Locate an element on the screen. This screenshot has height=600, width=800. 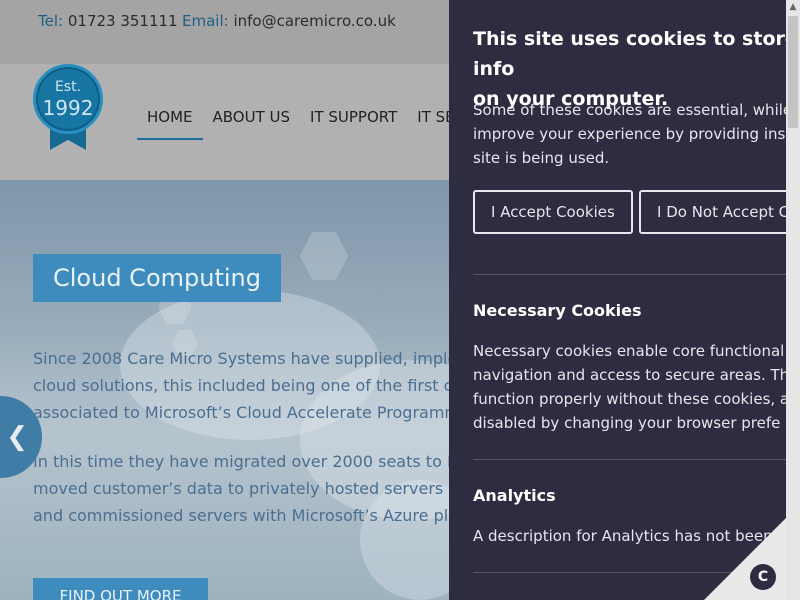
phone-contact: Tel: 01723 351111 is located at coordinates (108, 21).